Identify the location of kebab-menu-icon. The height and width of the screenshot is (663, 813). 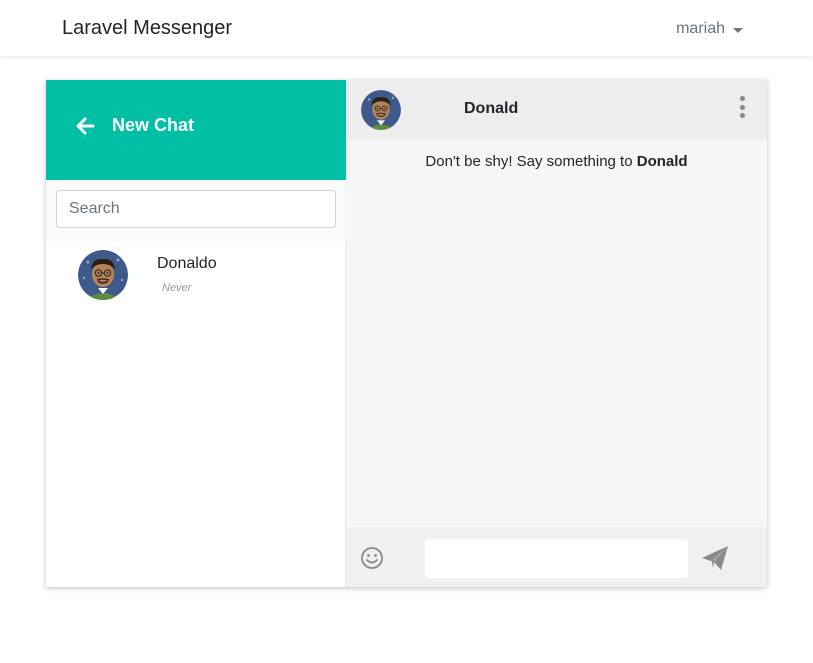
(742, 107).